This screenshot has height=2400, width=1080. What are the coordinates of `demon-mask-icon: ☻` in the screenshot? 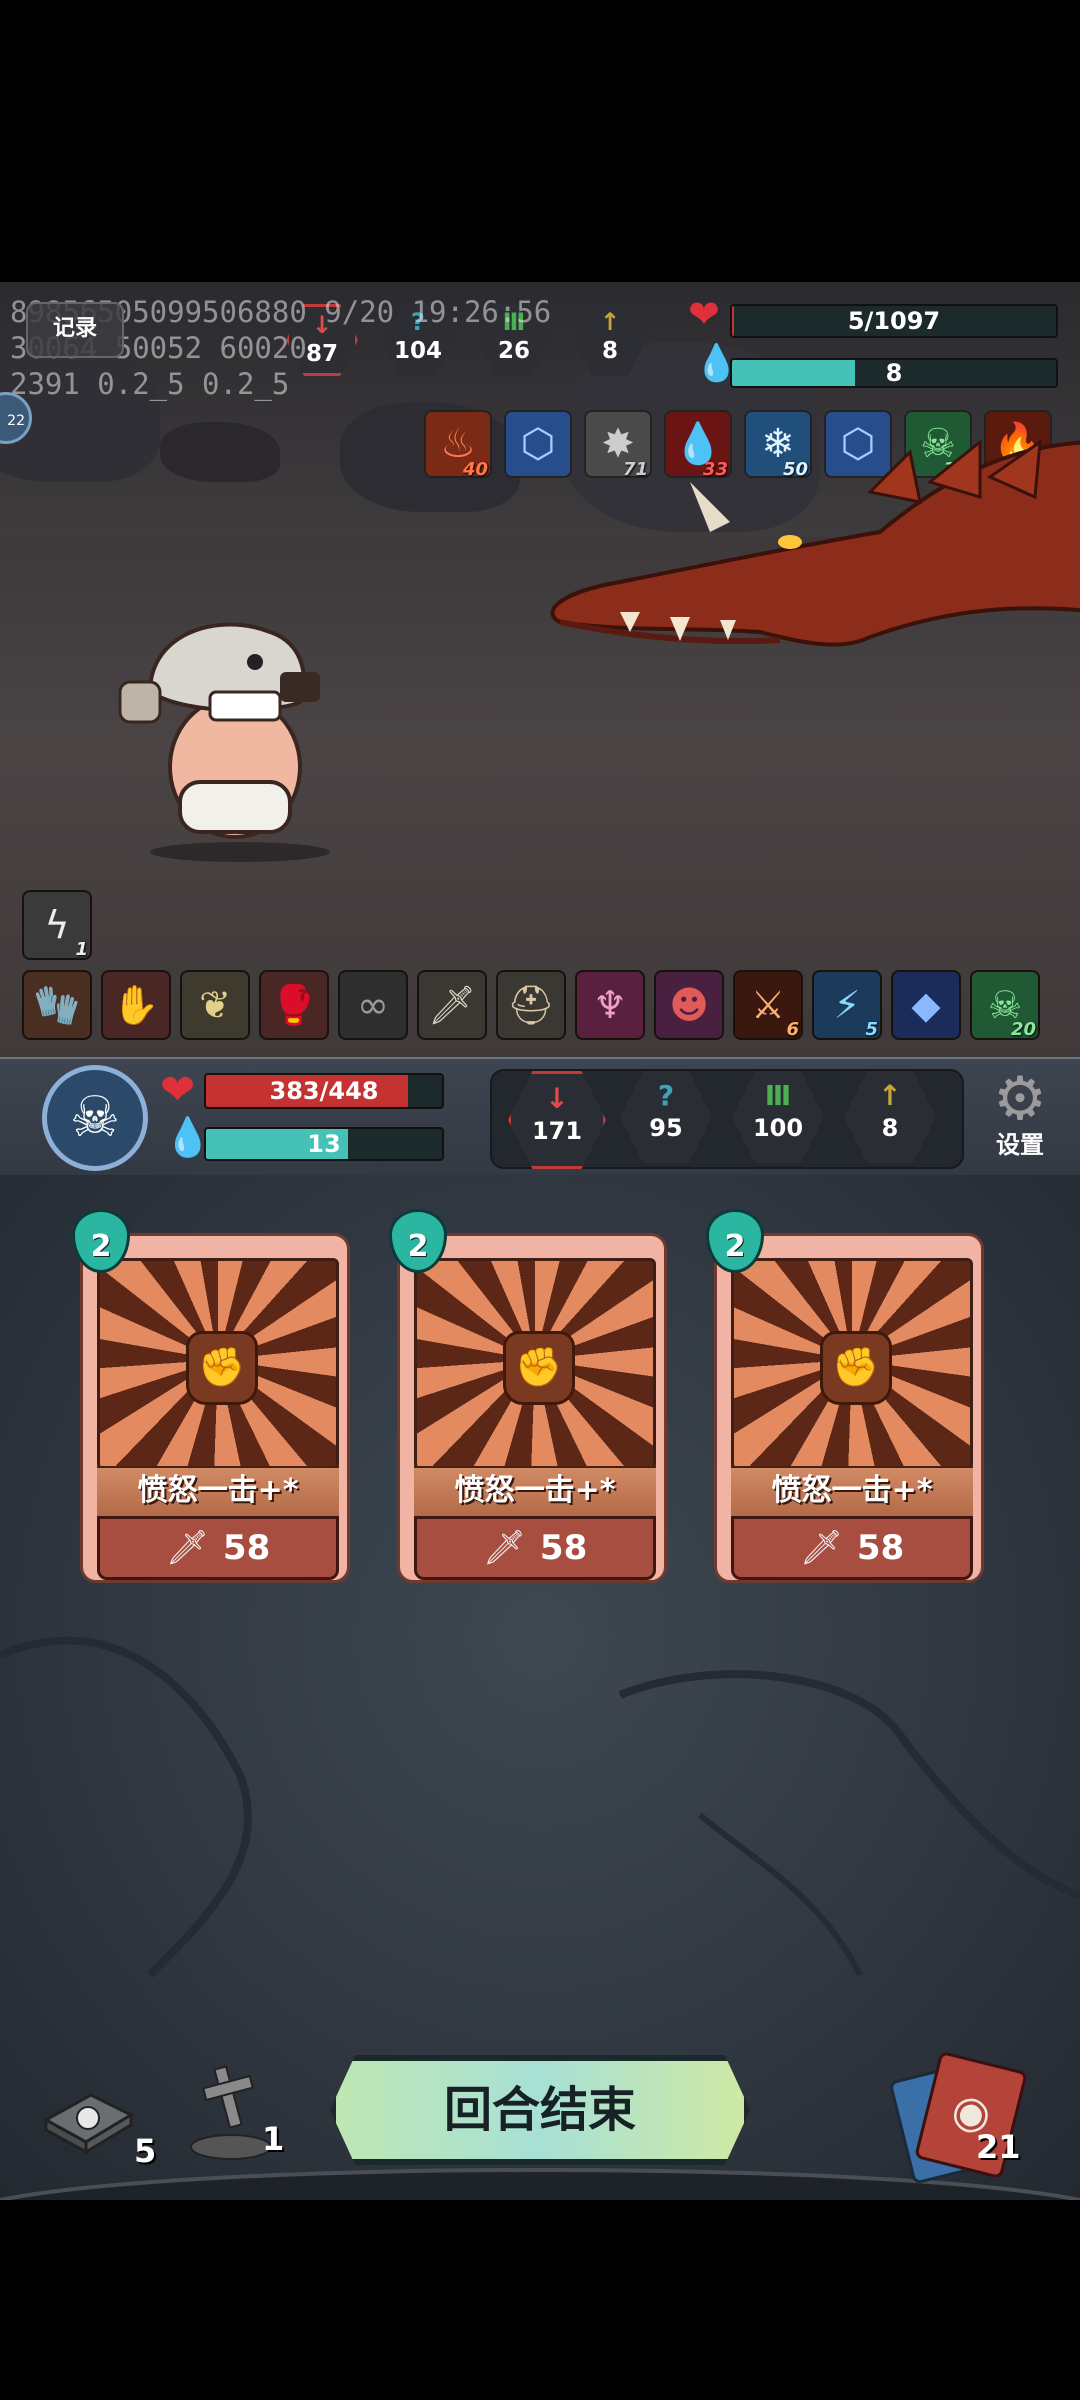 It's located at (689, 1005).